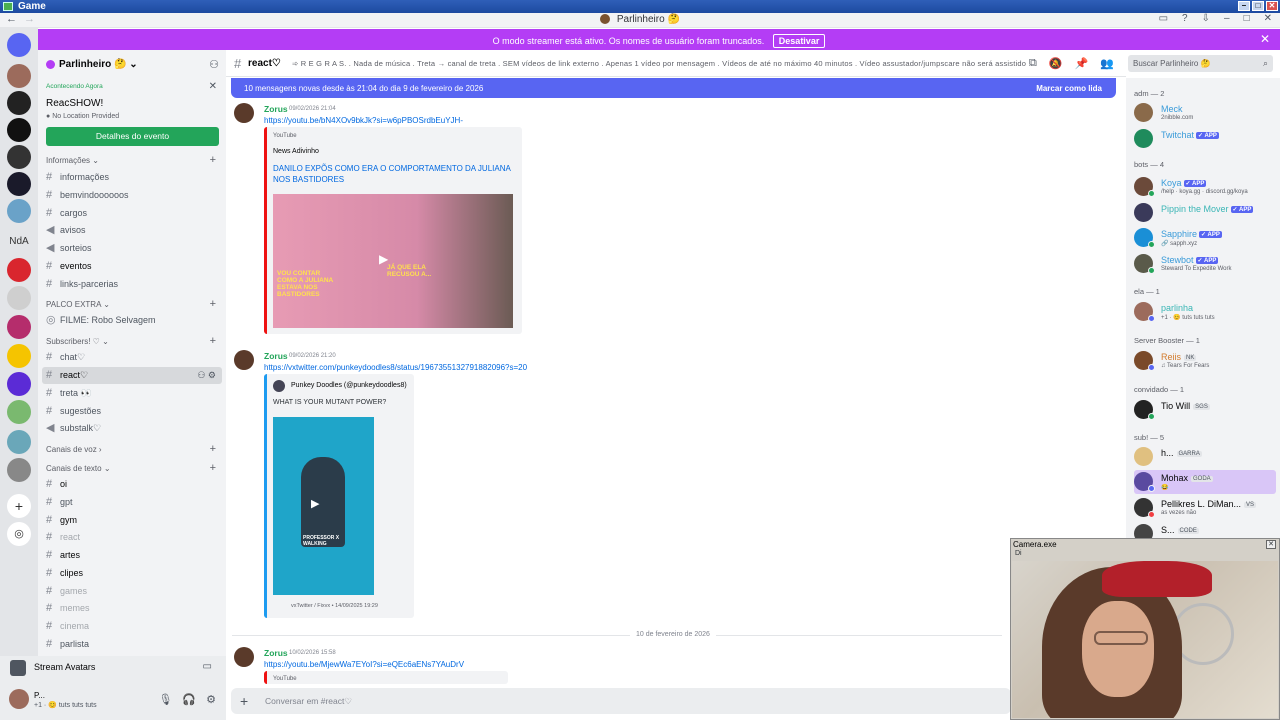  What do you see at coordinates (1145, 629) in the screenshot?
I see `camera-window: Camera.exe ✕ Di` at bounding box center [1145, 629].